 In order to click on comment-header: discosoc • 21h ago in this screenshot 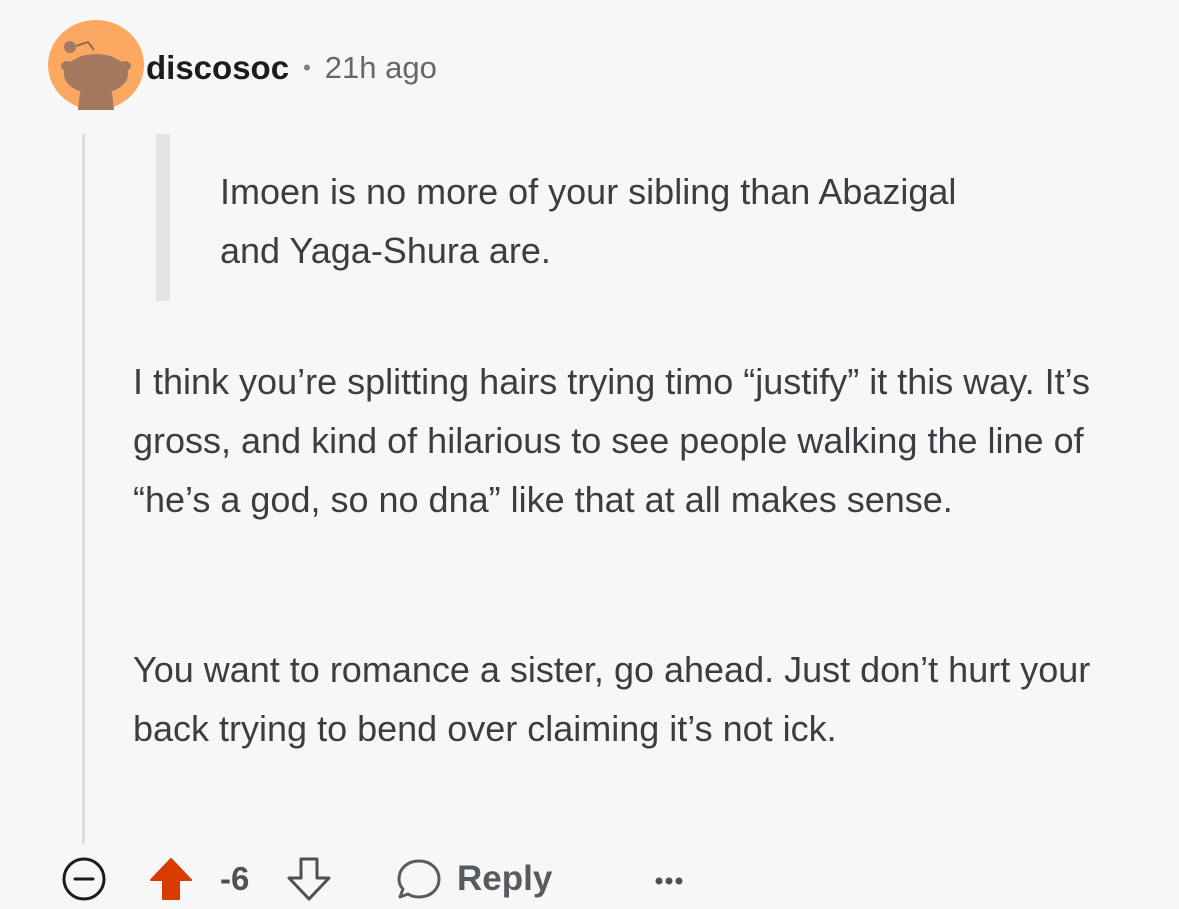, I will do `click(291, 68)`.